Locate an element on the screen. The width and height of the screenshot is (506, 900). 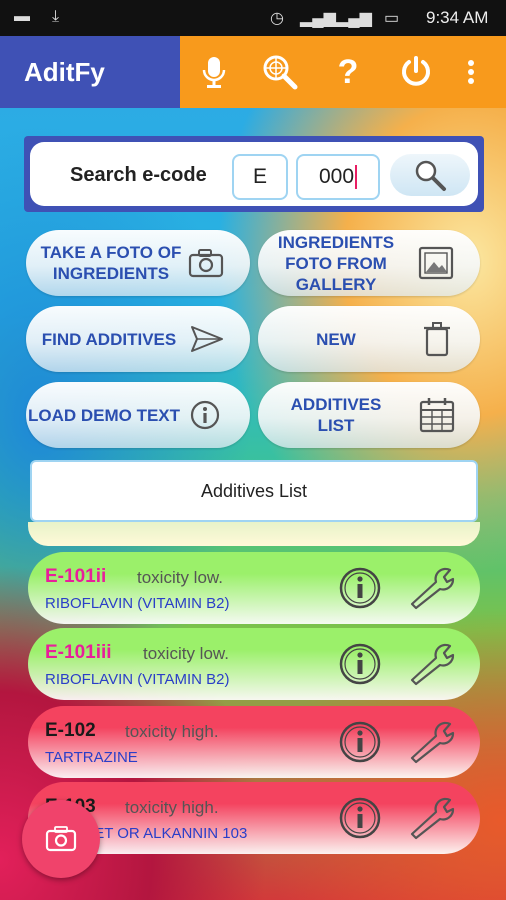
web-search-icon is located at coordinates (280, 72).